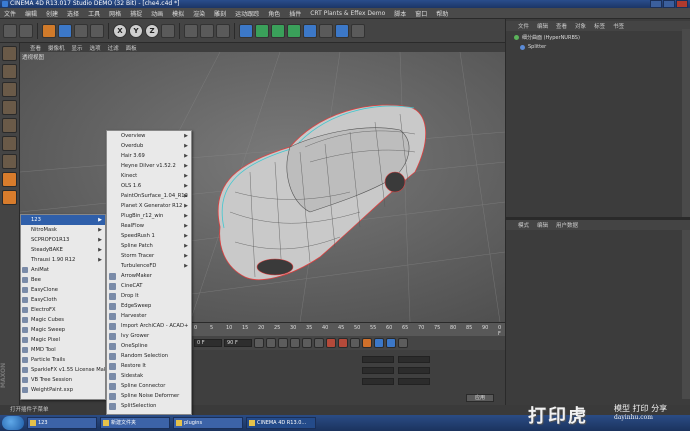 This screenshot has height=431, width=690. What do you see at coordinates (149, 396) in the screenshot?
I see `menu-item: Spline Noise Deformer` at bounding box center [149, 396].